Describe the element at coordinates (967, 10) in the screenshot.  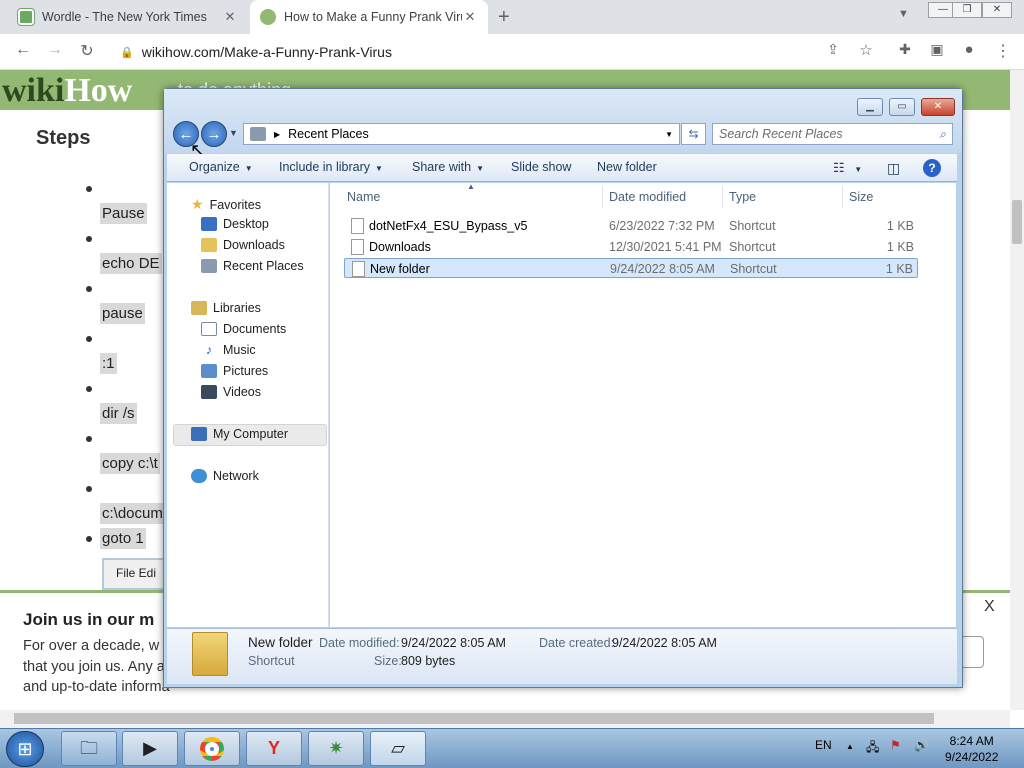
I see `restore-icon: ❐` at that location.